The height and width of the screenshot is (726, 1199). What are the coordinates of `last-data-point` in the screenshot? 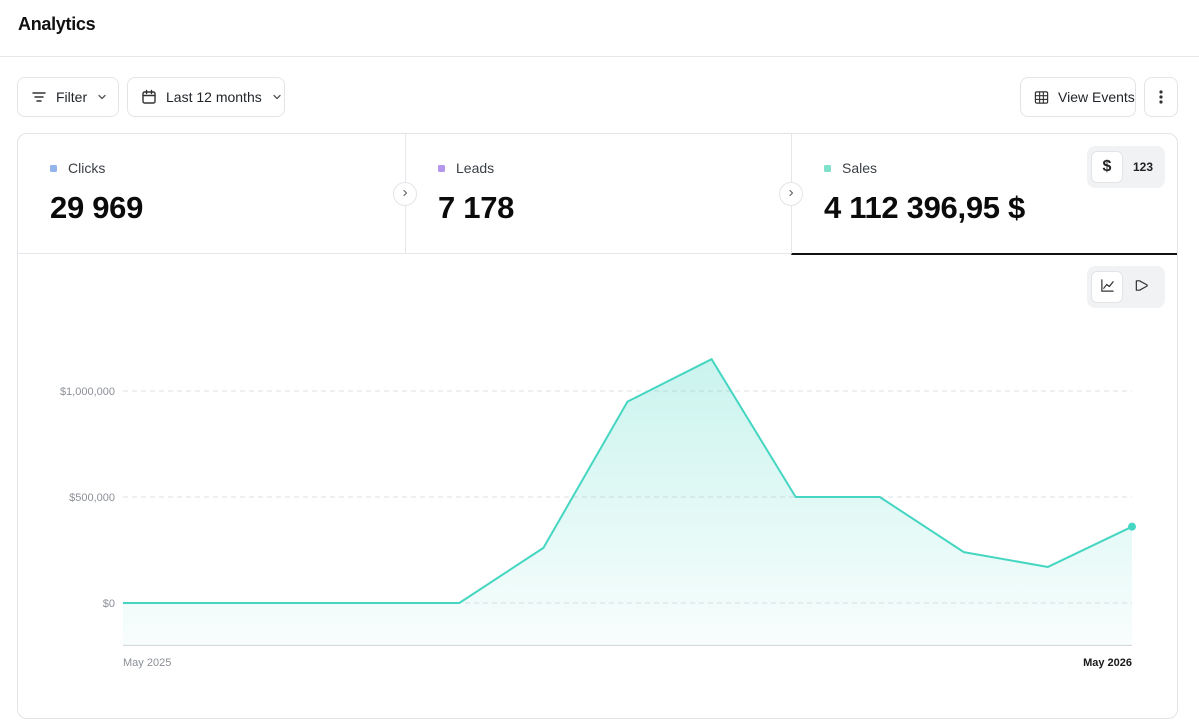 It's located at (1132, 526).